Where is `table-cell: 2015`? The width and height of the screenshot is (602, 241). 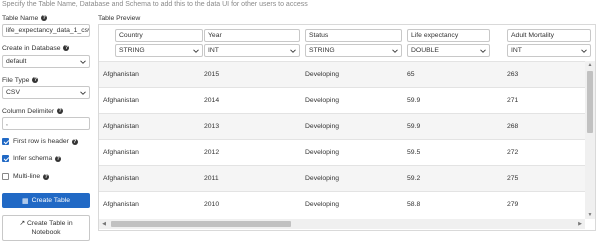 table-cell: 2015 is located at coordinates (212, 74).